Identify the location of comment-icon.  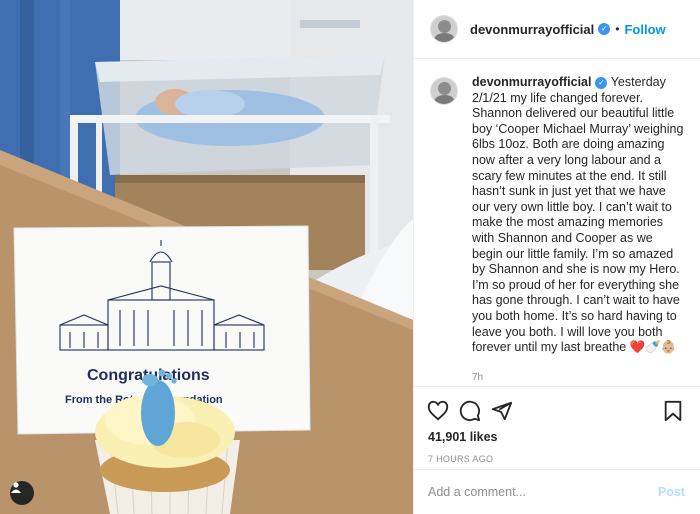
(470, 411).